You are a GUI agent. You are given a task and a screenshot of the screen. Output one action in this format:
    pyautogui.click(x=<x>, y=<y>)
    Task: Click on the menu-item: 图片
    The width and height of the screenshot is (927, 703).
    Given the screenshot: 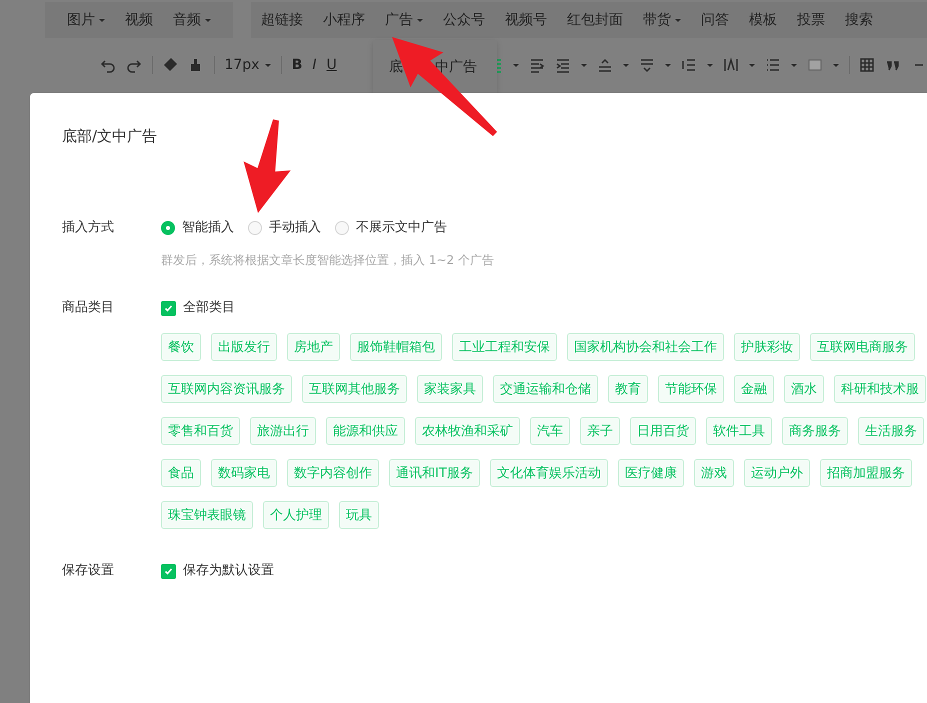 What is the action you would take?
    pyautogui.click(x=86, y=20)
    